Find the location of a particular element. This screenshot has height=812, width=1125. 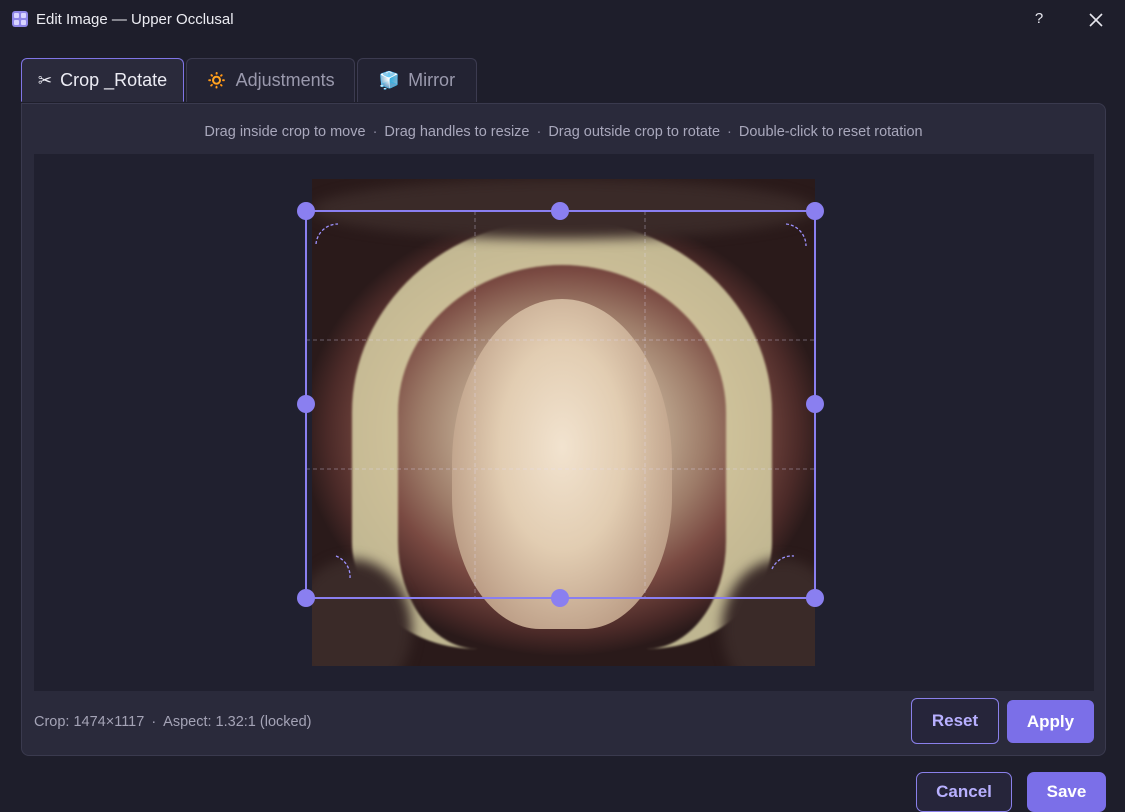

help-button: ? is located at coordinates (1039, 19).